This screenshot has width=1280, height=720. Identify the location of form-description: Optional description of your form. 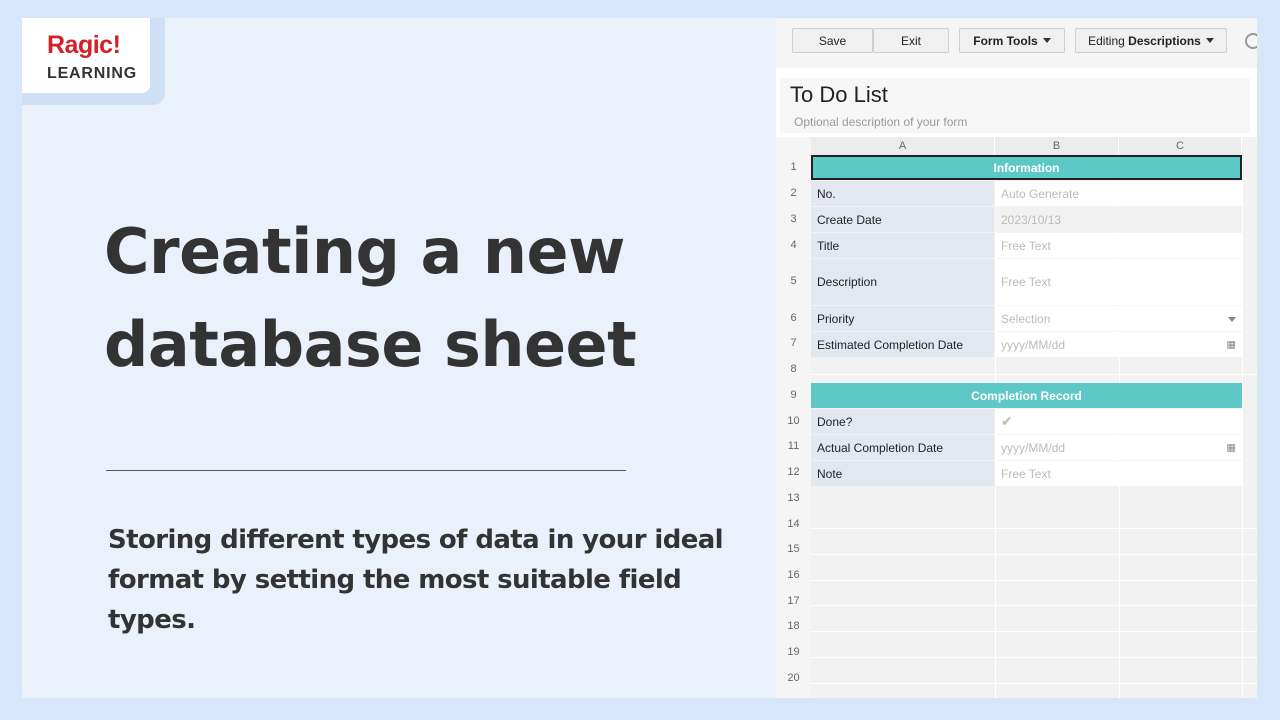
(880, 122).